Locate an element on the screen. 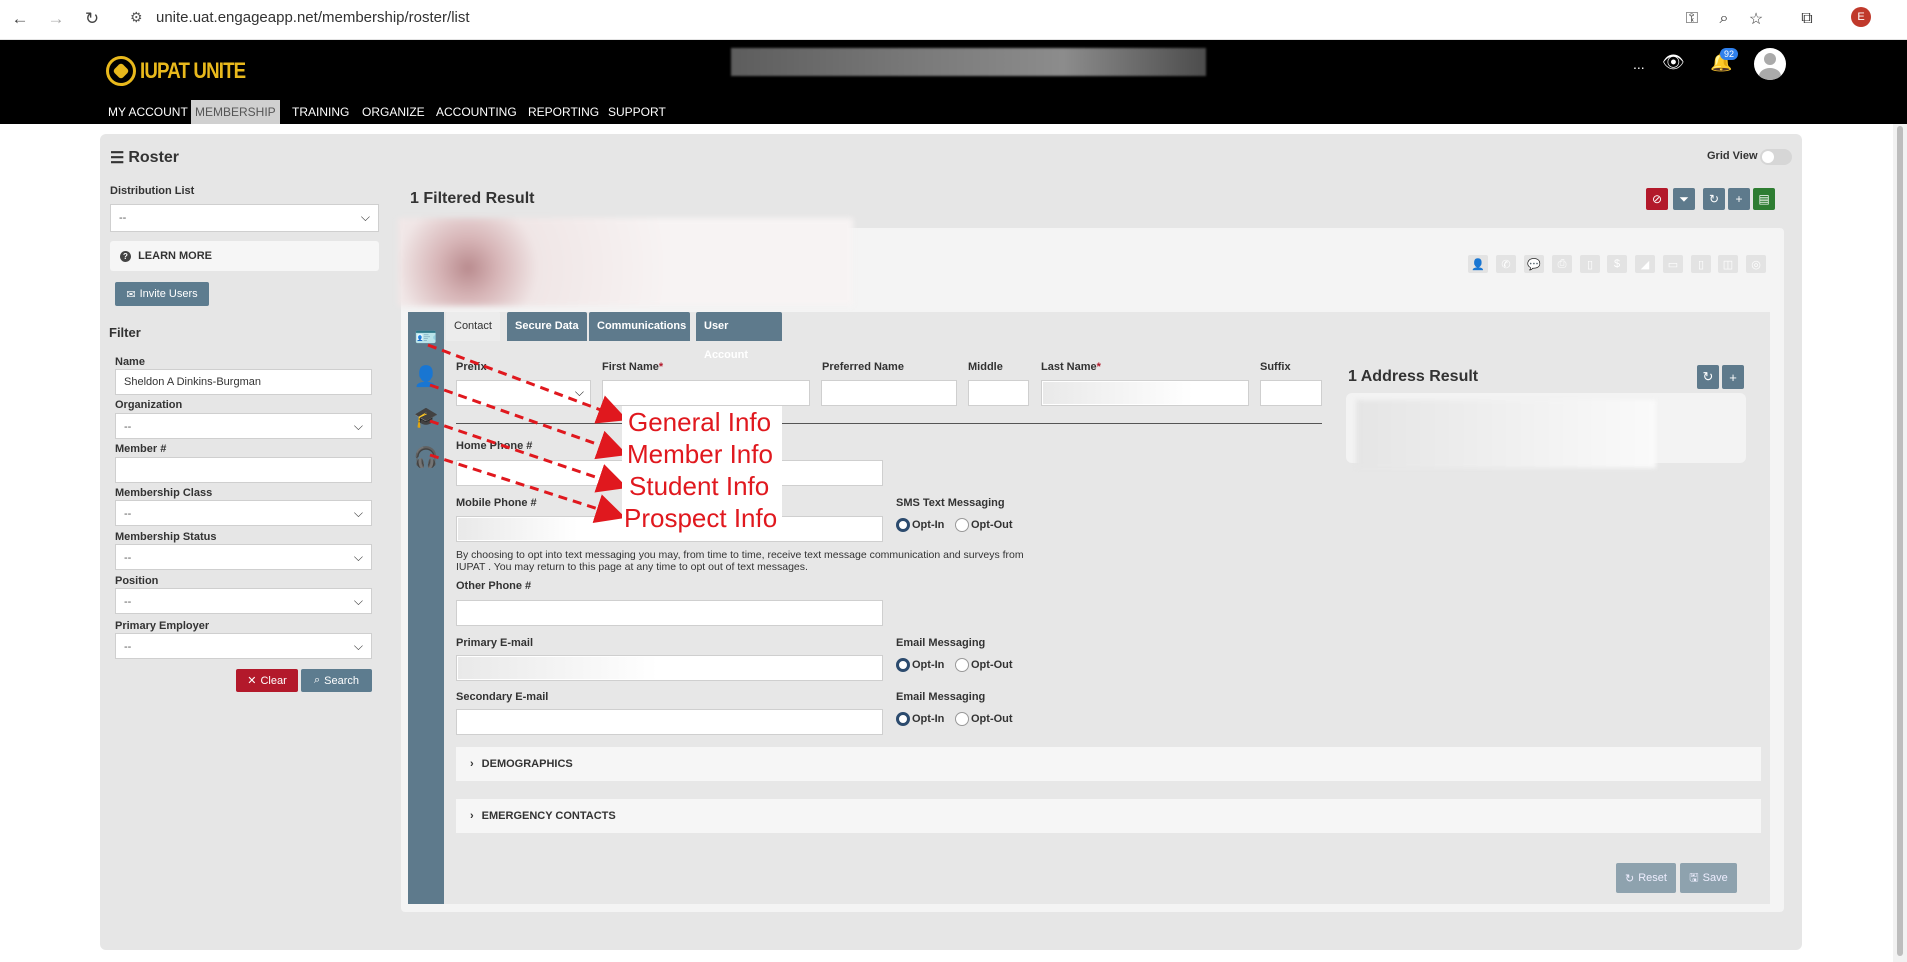  annotation-arrows is located at coordinates (527, 433).